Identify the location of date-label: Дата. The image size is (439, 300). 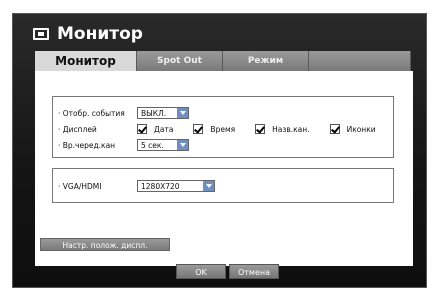
(164, 129).